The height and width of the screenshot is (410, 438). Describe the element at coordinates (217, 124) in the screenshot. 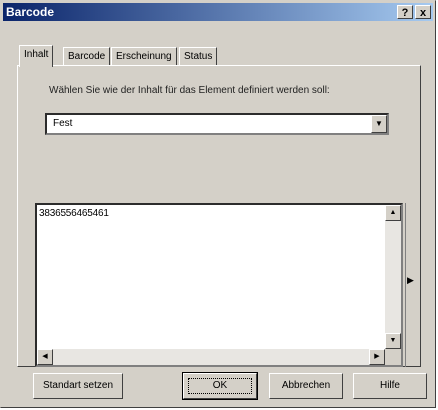

I see `content-mode-select: Fest ▼` at that location.